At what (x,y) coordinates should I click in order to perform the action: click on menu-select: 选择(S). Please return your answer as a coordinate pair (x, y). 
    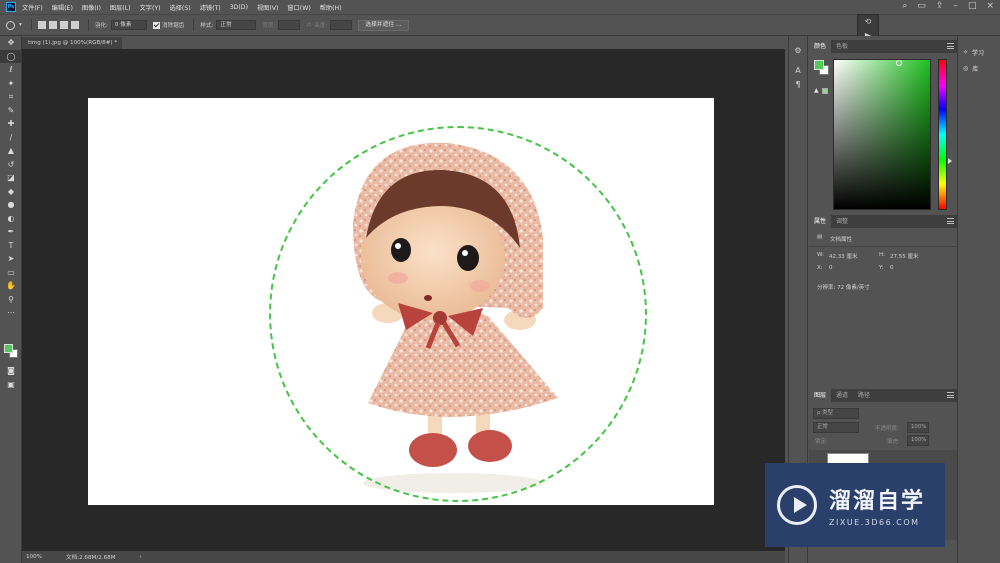
    Looking at the image, I should click on (180, 7).